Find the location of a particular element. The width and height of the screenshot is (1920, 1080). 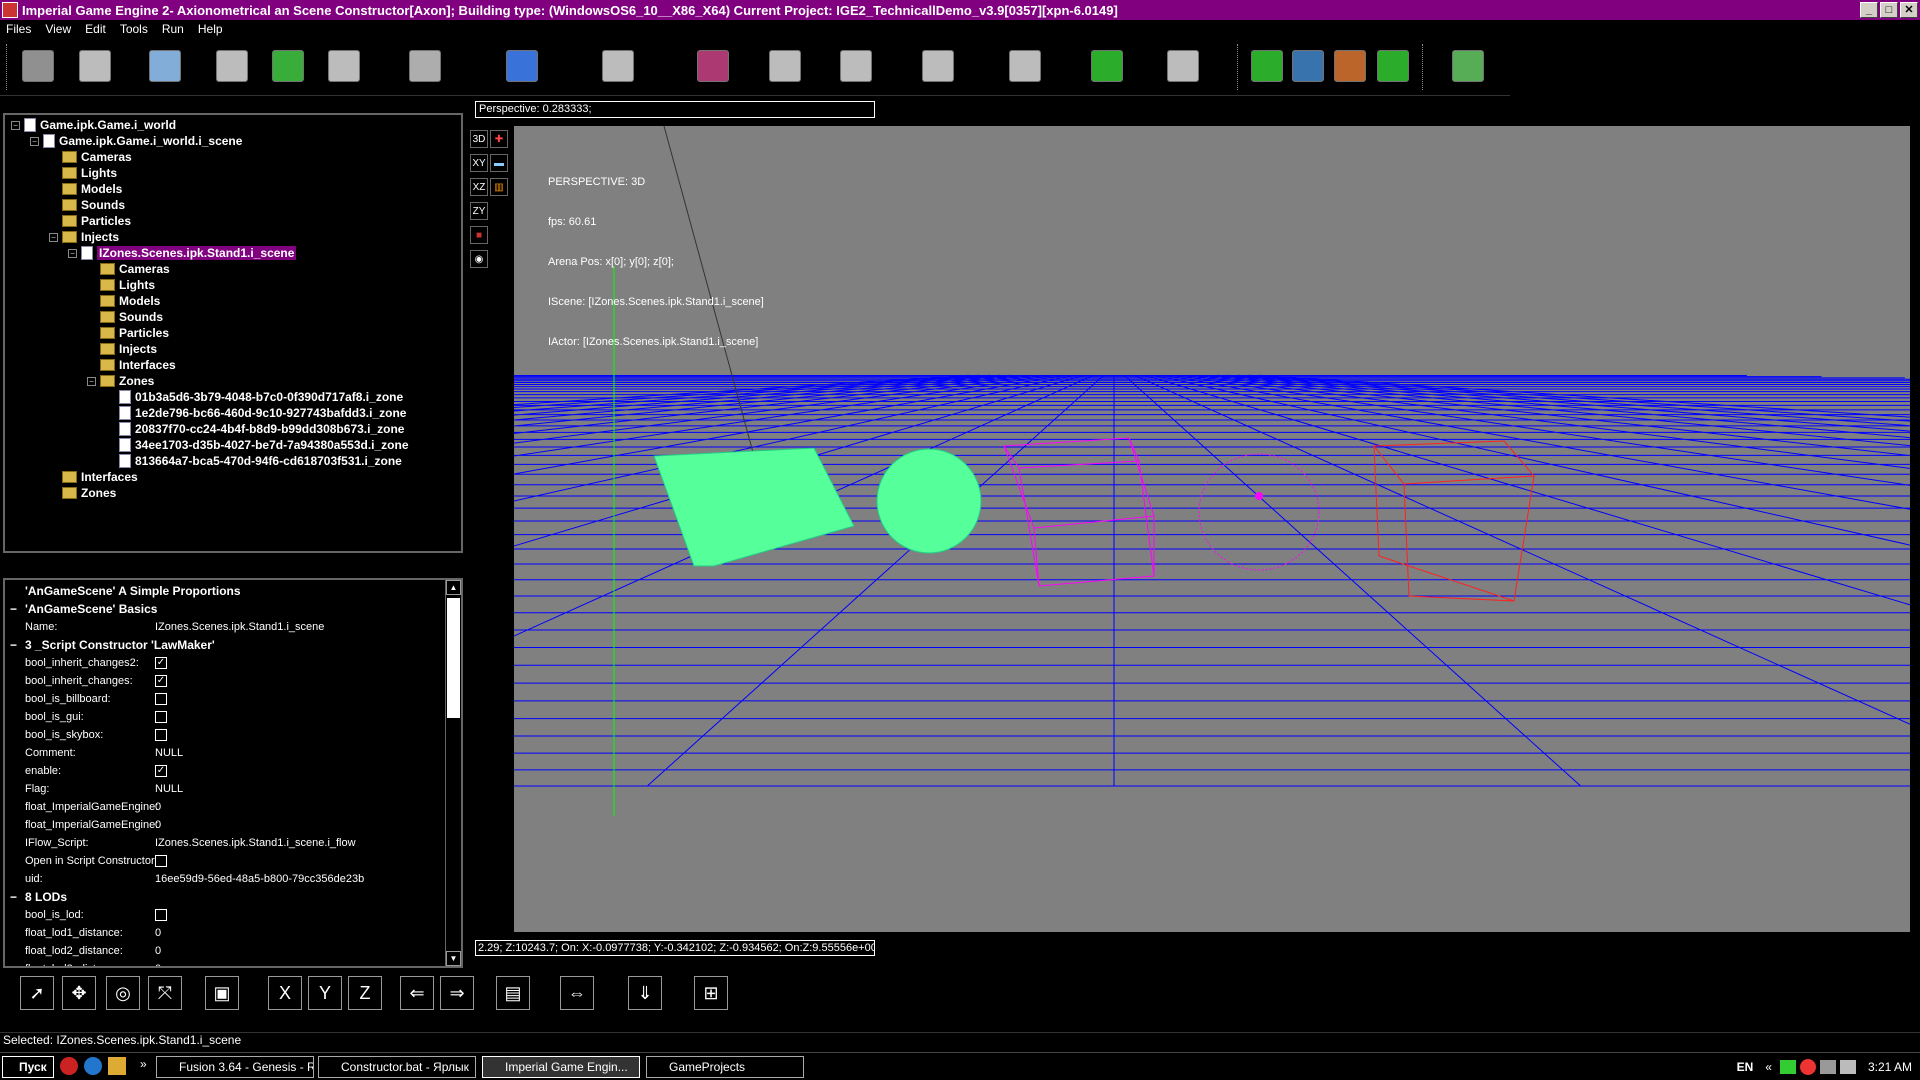

tree-item: − Zones is located at coordinates (120, 381).